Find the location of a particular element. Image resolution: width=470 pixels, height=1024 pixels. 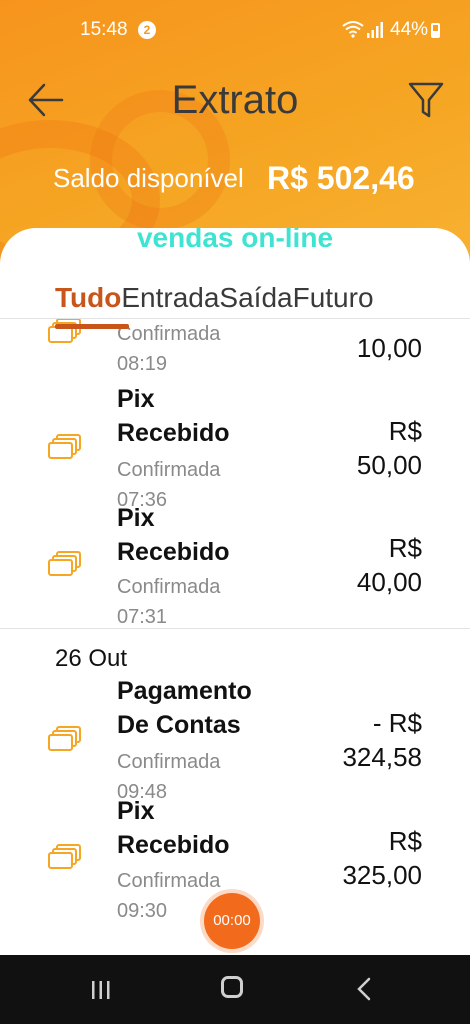

transaction-amount: R$ 40,00 is located at coordinates (389, 565).